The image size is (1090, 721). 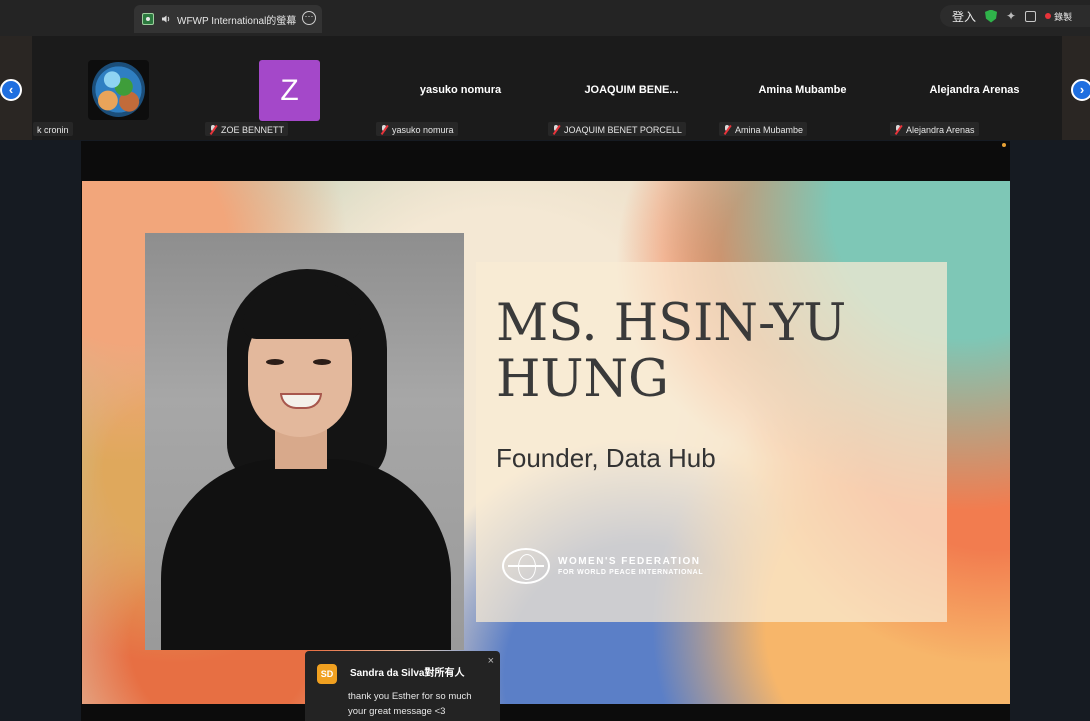 What do you see at coordinates (148, 19) in the screenshot?
I see `app-logo-icon` at bounding box center [148, 19].